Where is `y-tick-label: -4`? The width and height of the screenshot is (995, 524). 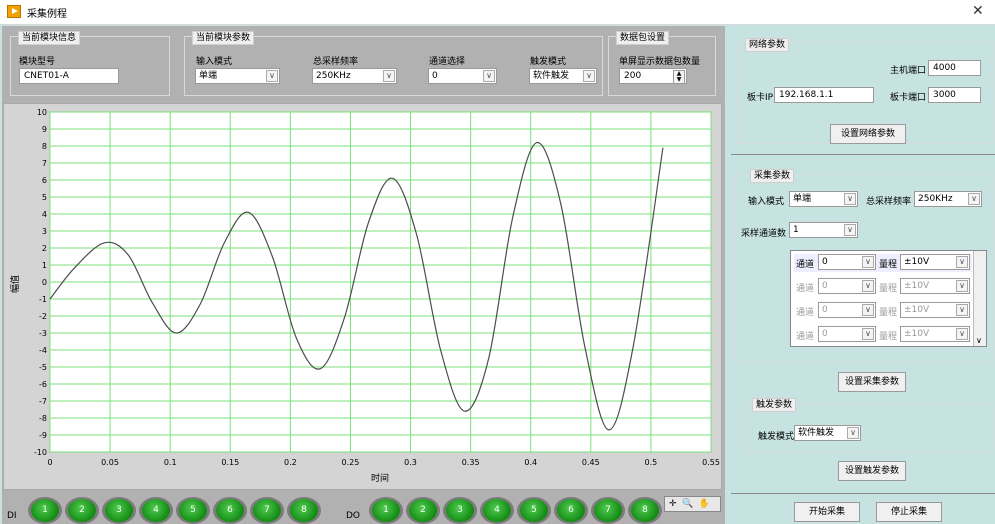
y-tick-label: -4 is located at coordinates (43, 350).